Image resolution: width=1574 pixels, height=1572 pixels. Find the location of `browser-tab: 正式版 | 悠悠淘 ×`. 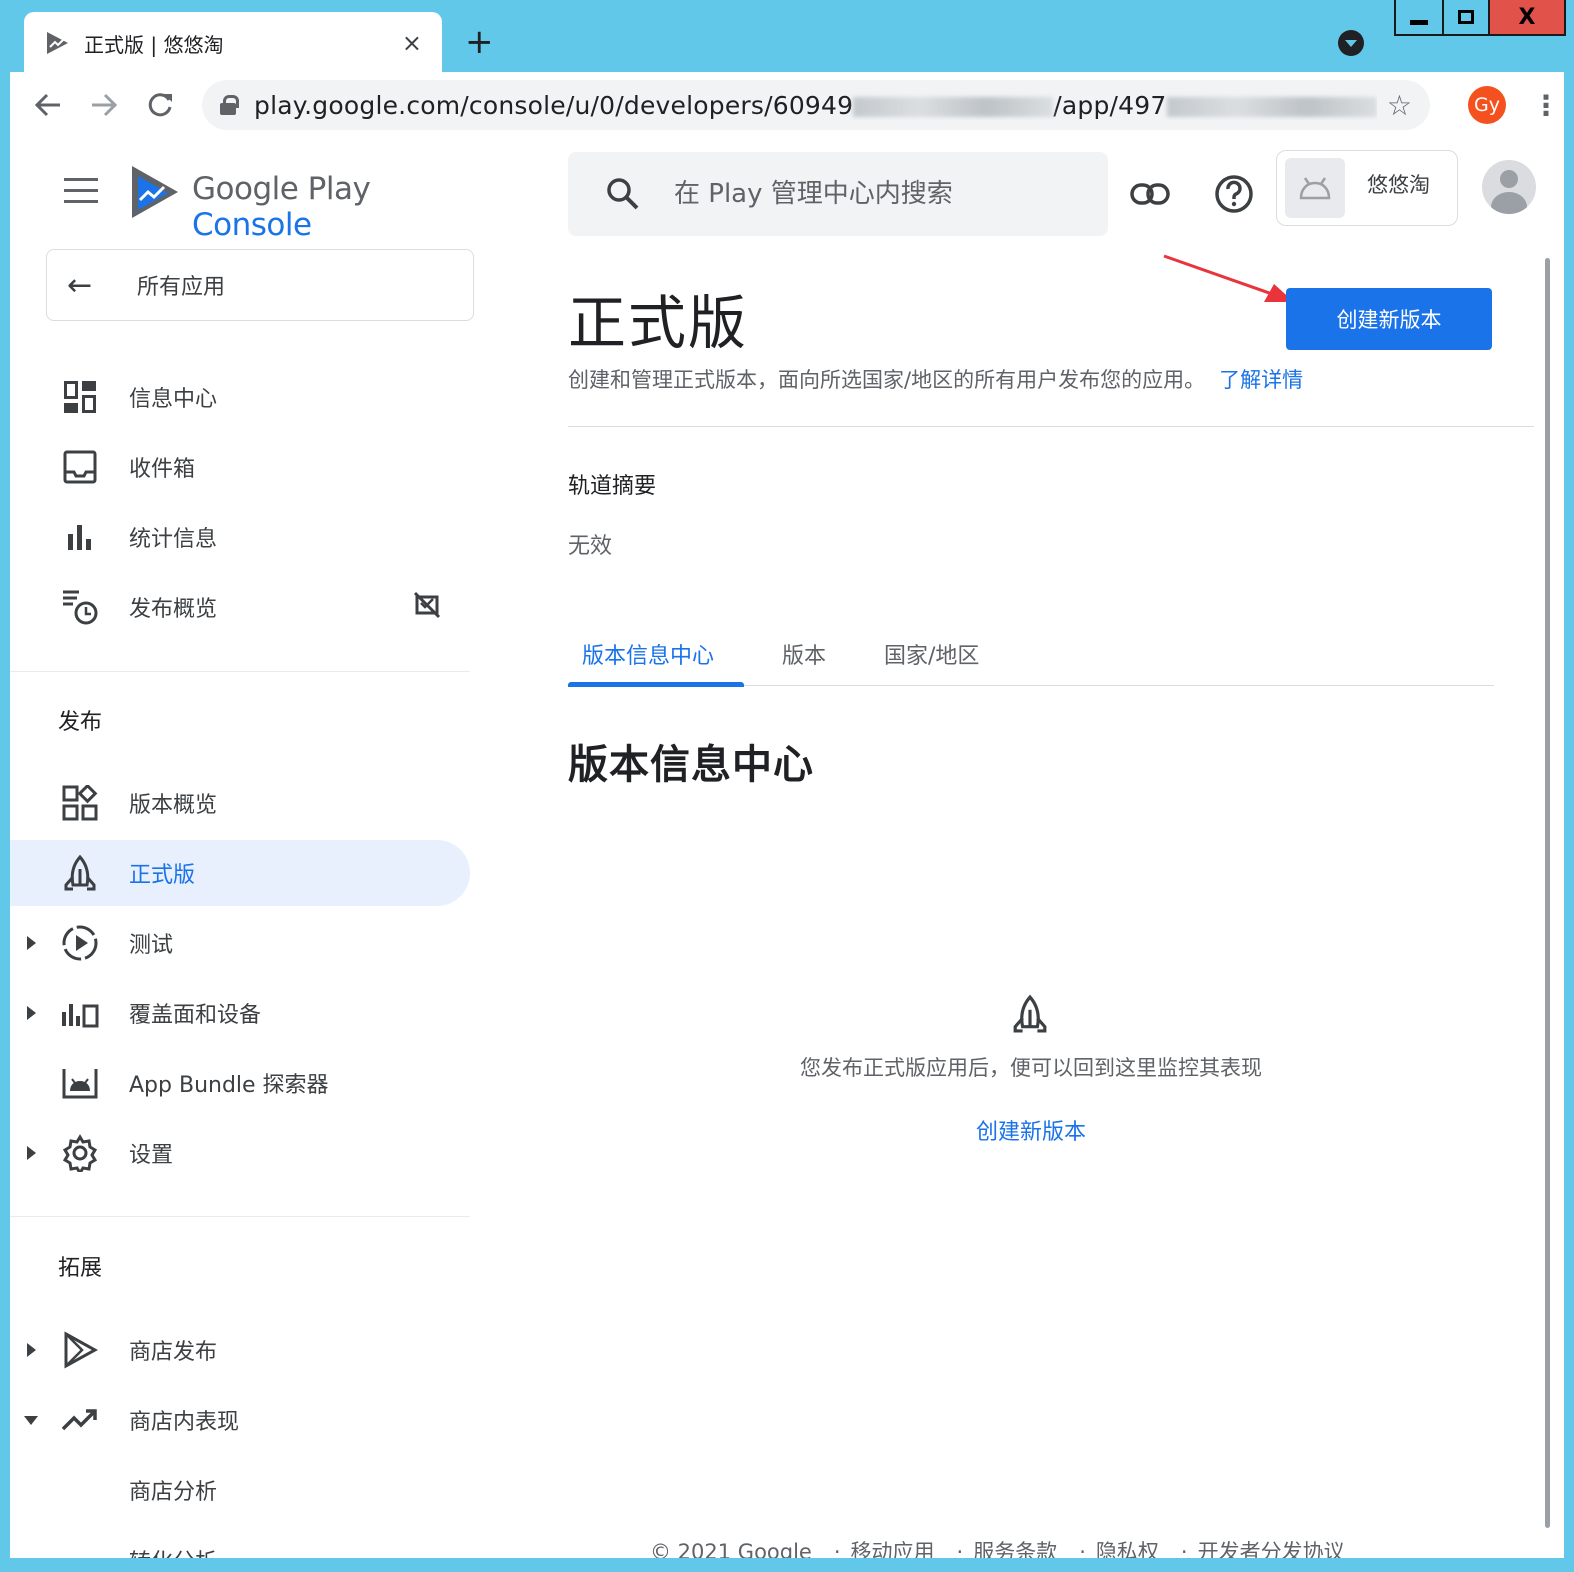

browser-tab: 正式版 | 悠悠淘 × is located at coordinates (233, 43).